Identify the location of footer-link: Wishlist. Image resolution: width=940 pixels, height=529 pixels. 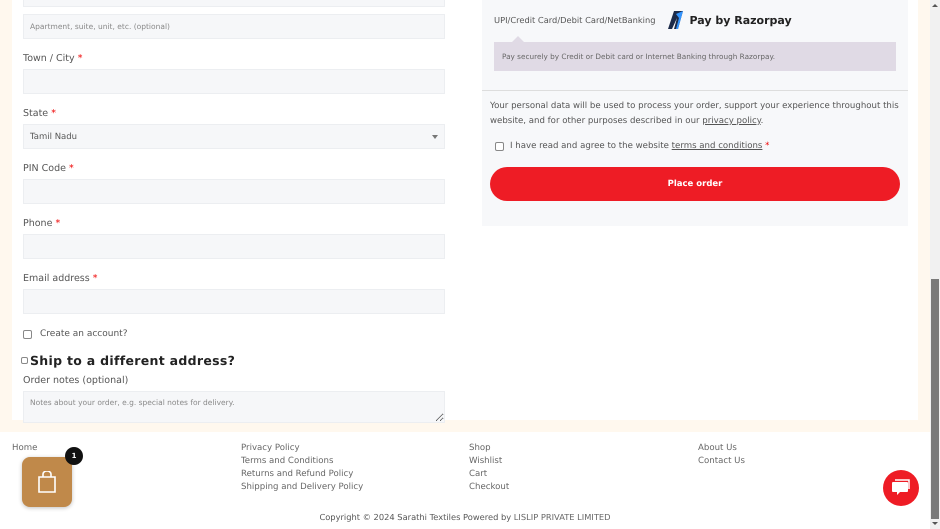
(485, 461).